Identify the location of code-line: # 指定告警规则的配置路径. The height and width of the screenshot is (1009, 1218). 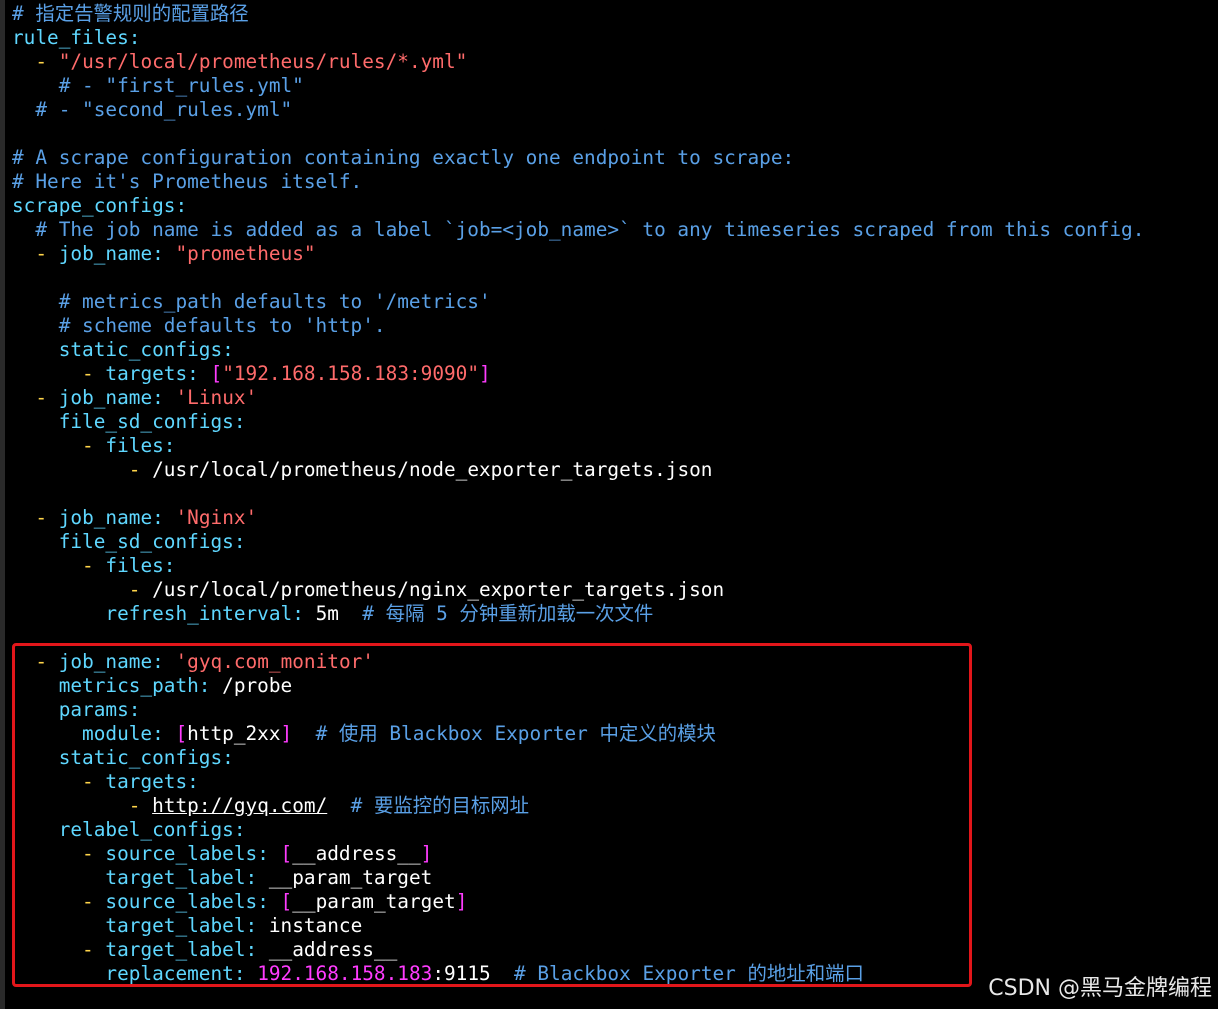
(130, 14).